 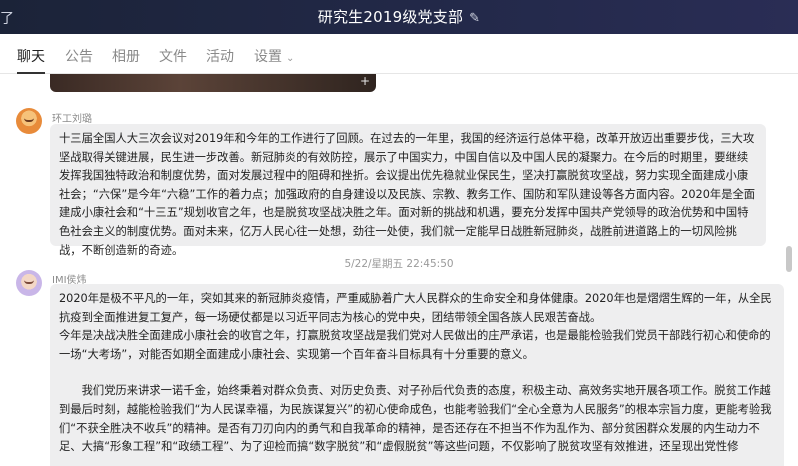 I want to click on tab-album: 相册, so click(x=126, y=56).